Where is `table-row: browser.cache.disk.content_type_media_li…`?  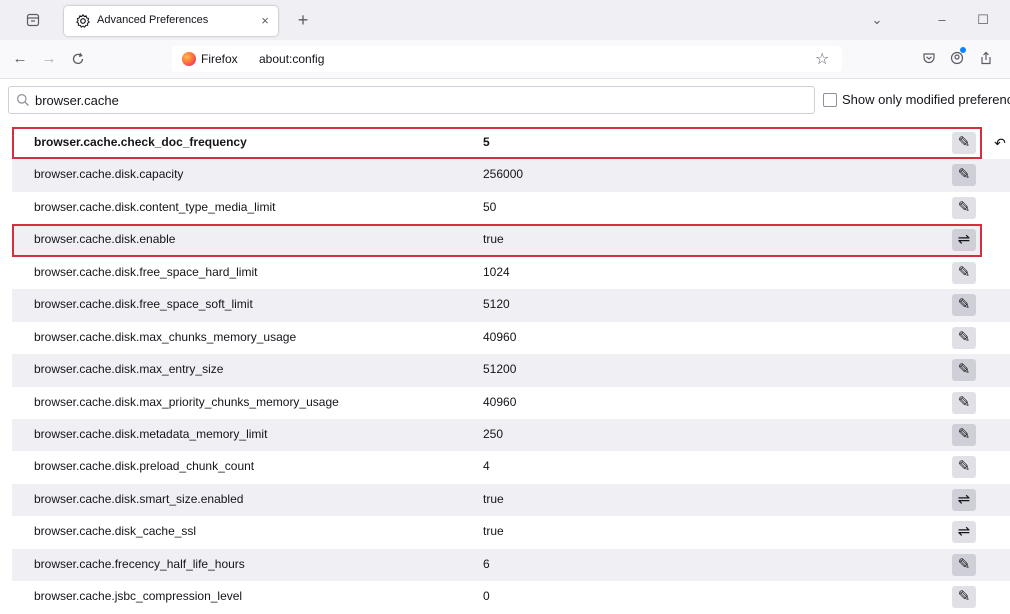
table-row: browser.cache.disk.content_type_media_li… is located at coordinates (511, 208).